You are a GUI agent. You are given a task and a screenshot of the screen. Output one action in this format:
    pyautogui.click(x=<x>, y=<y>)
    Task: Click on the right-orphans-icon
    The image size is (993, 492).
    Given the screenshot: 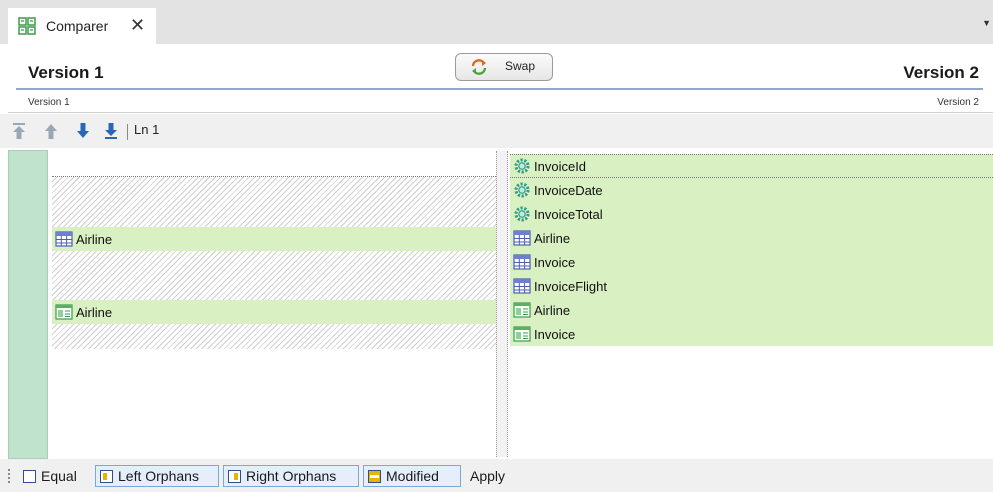 What is the action you would take?
    pyautogui.click(x=234, y=476)
    